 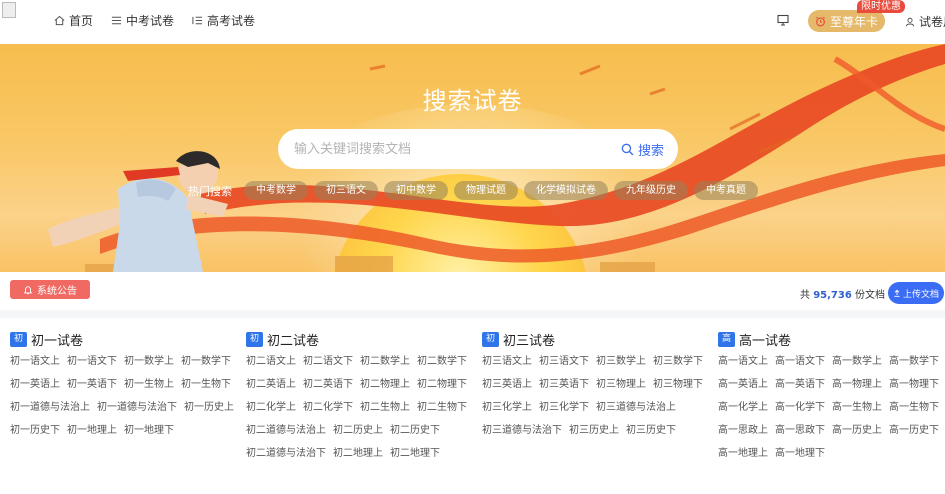 What do you see at coordinates (271, 384) in the screenshot?
I see `subject-link: 初二英语上` at bounding box center [271, 384].